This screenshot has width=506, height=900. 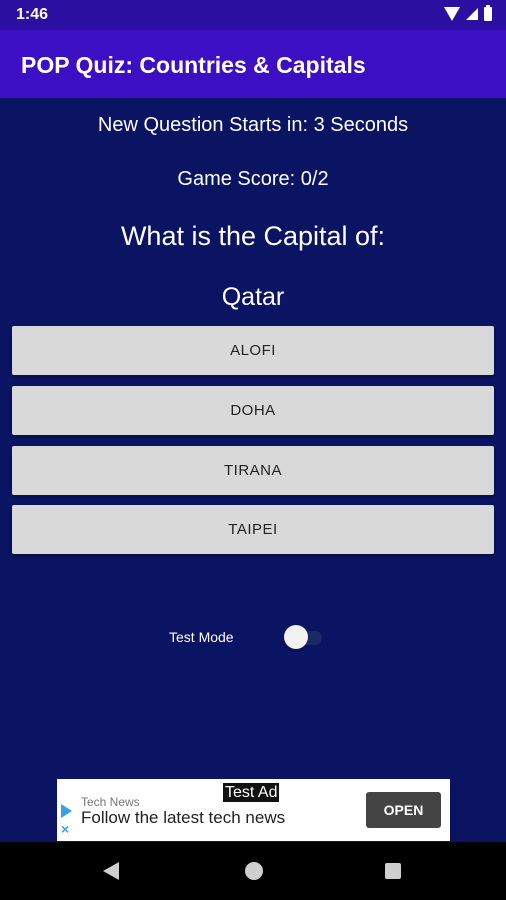 What do you see at coordinates (253, 529) in the screenshot?
I see `answer-button-4: TAIPEI` at bounding box center [253, 529].